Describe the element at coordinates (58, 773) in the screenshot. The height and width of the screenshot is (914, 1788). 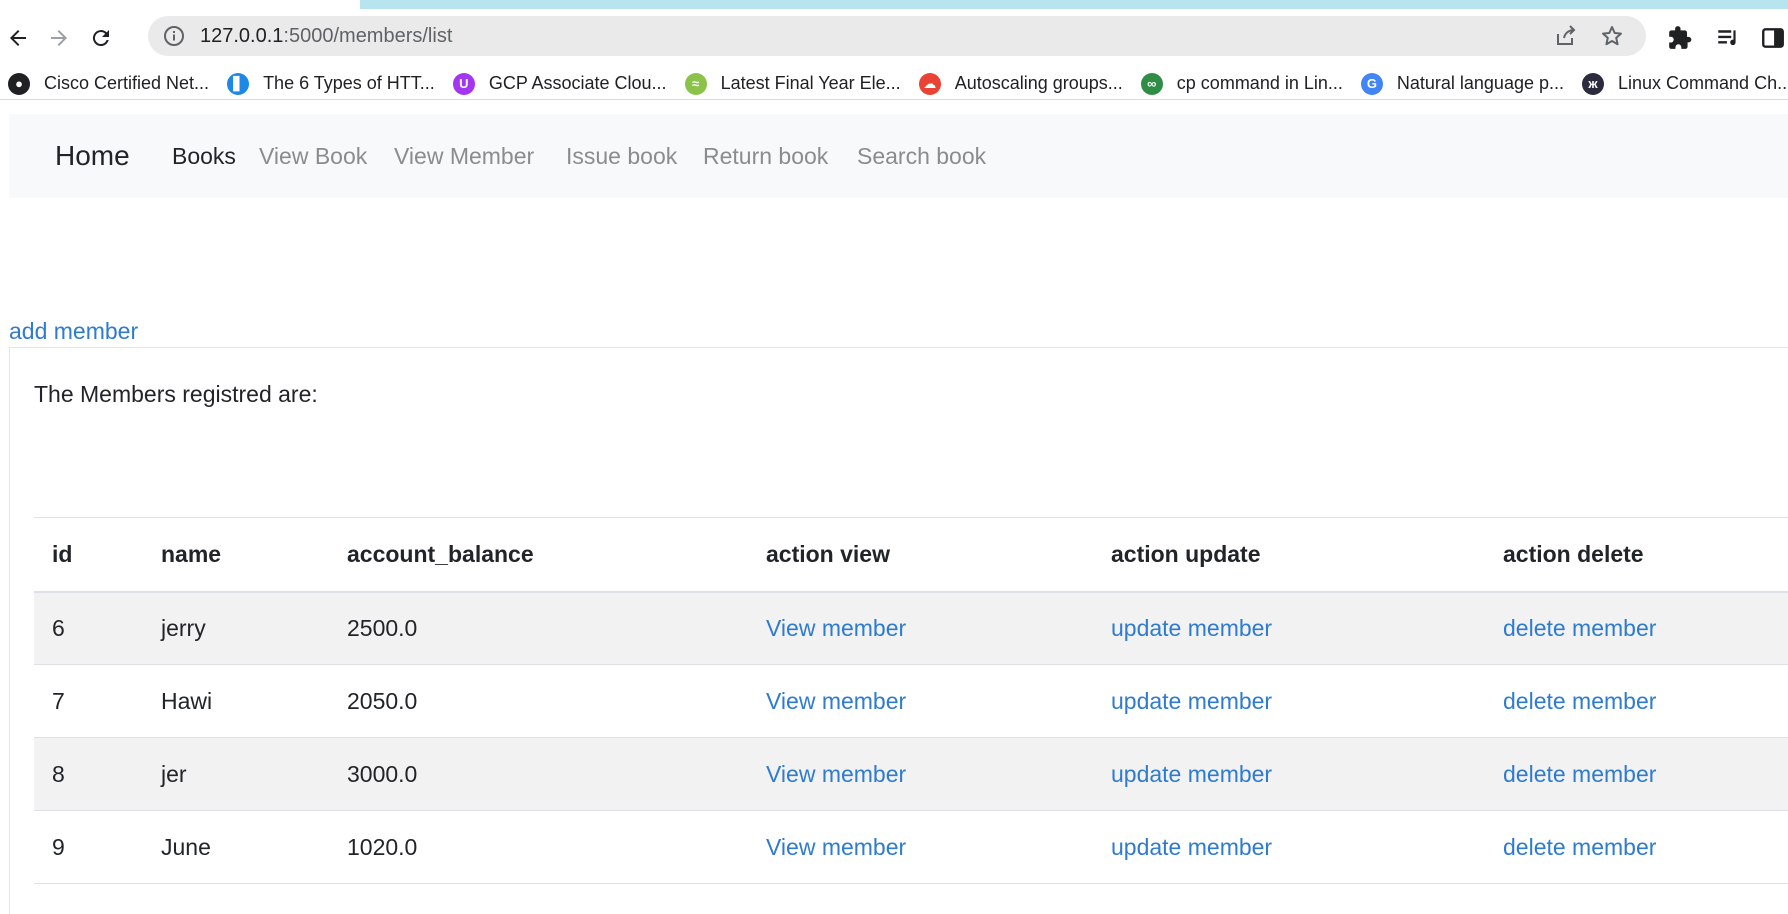
I see `cell-id: 8` at that location.